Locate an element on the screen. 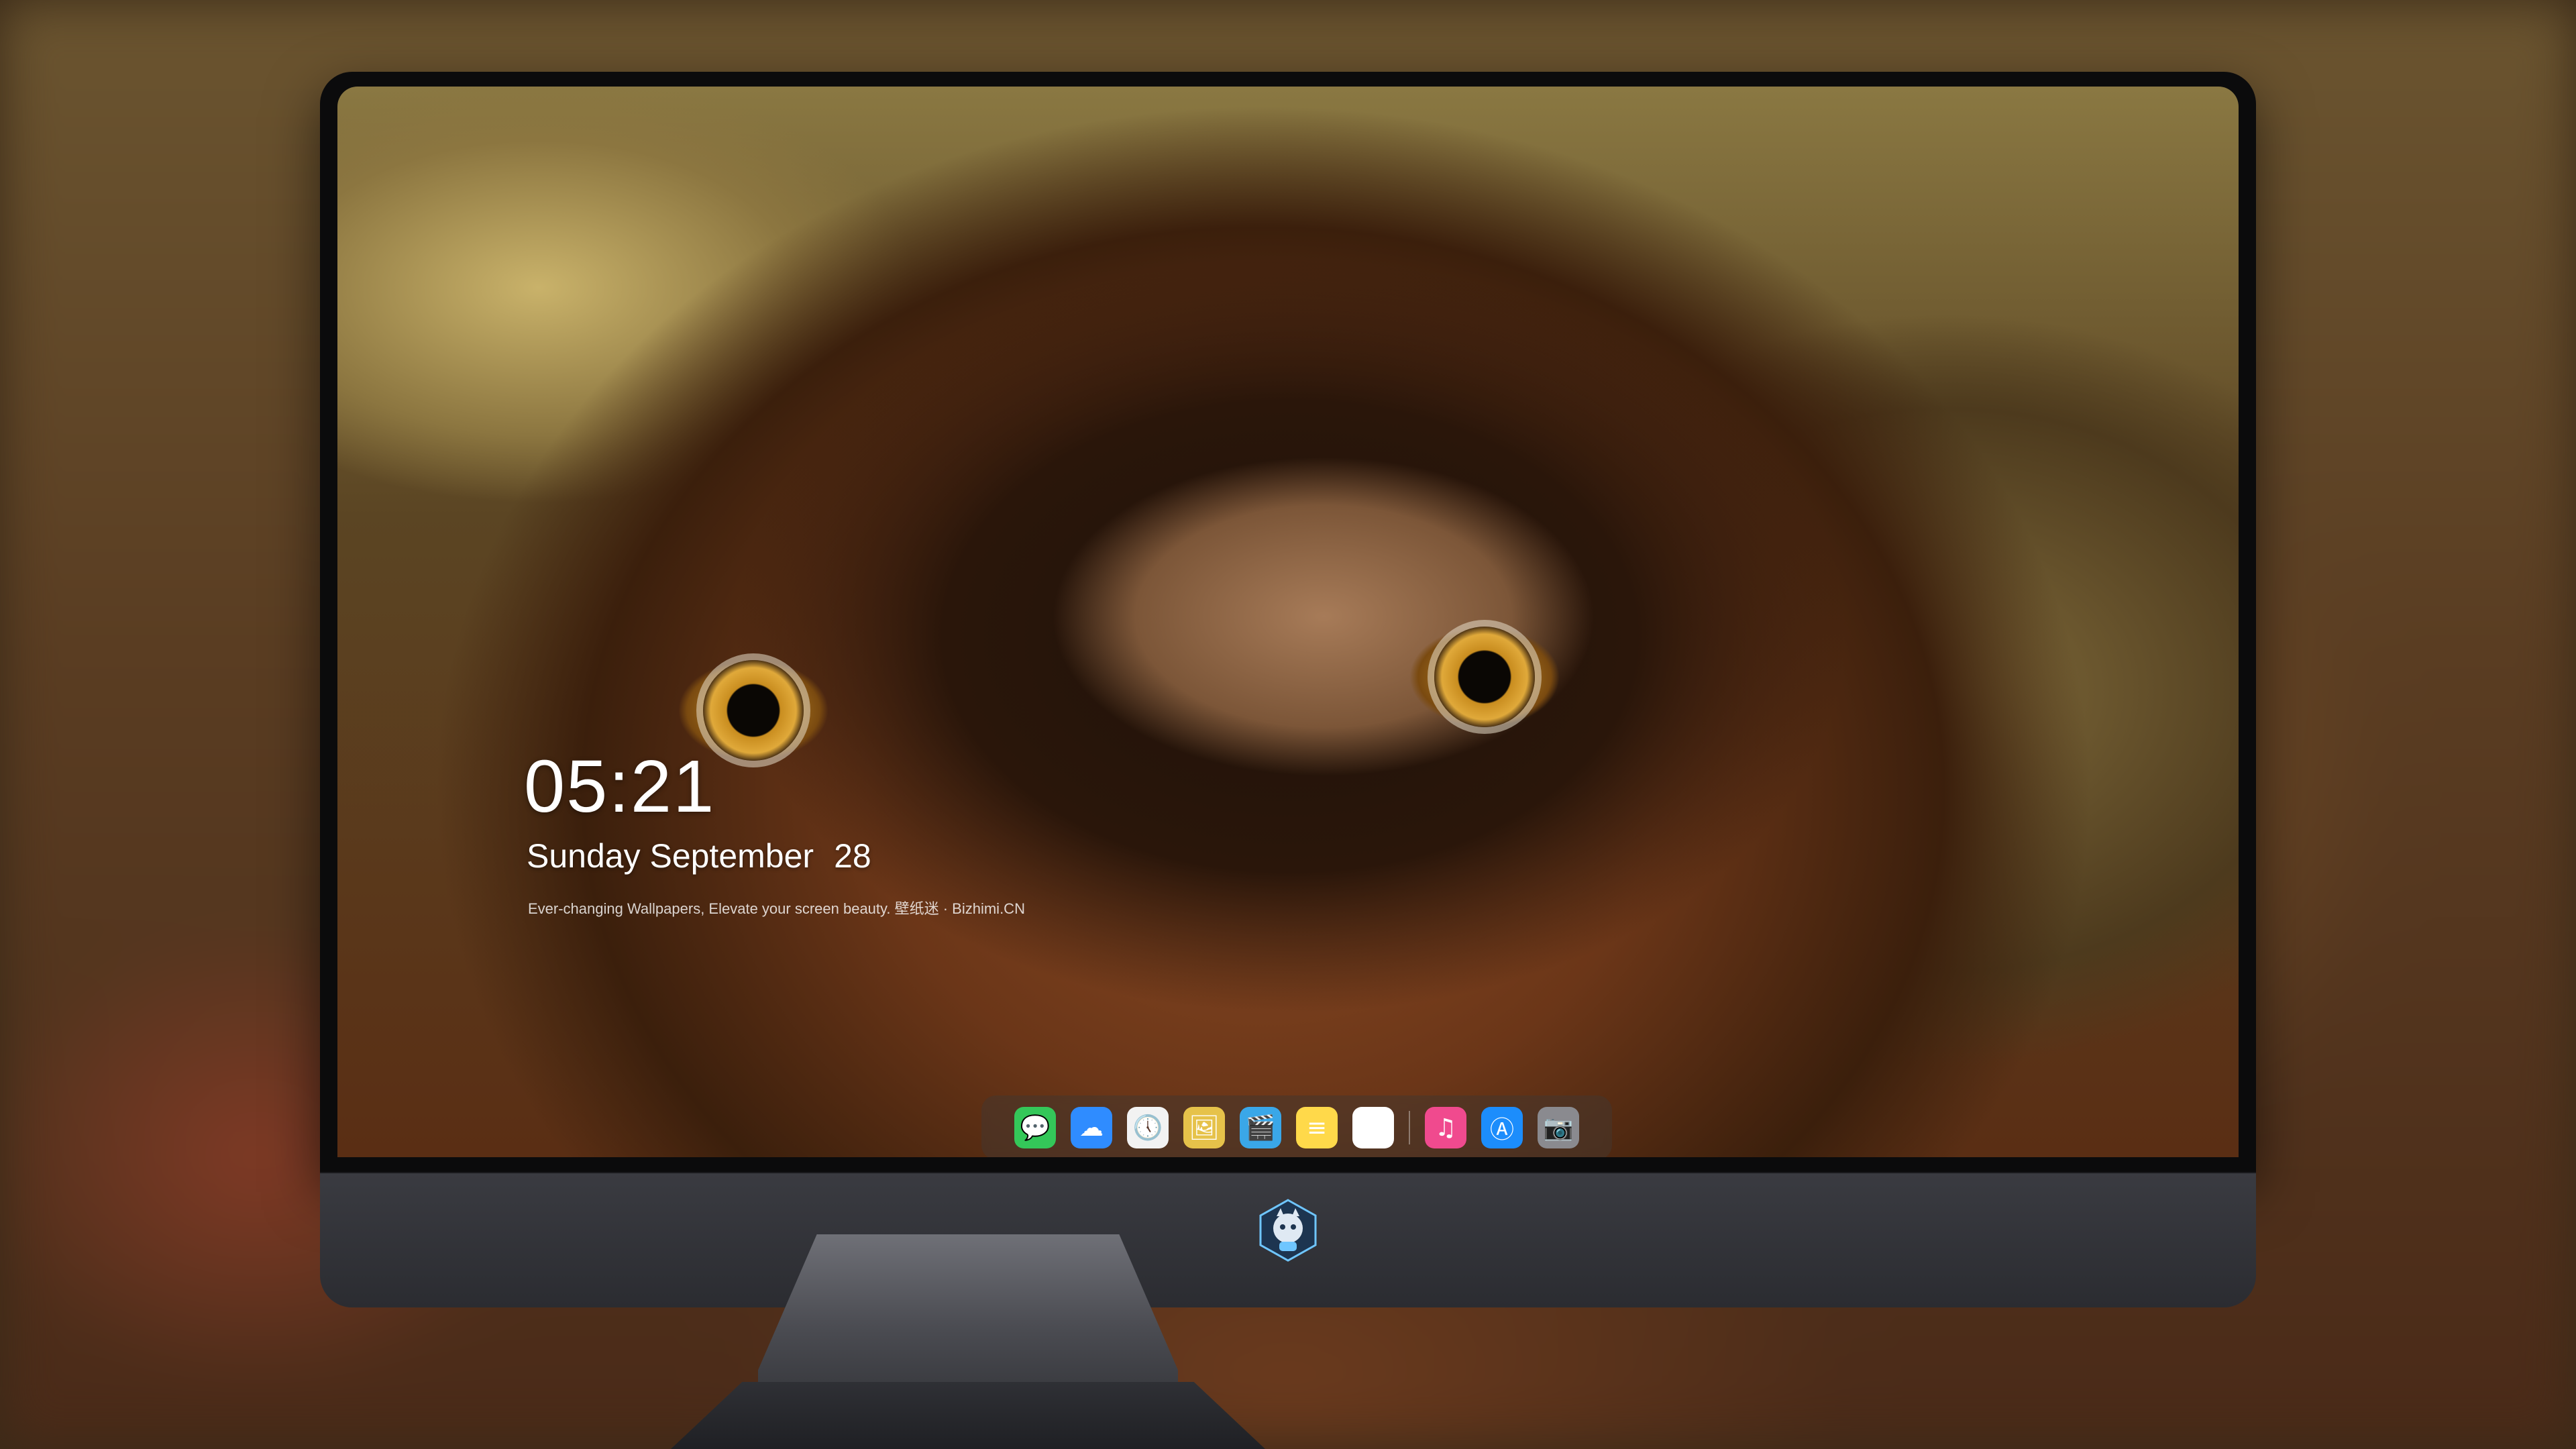  owl-left-eye is located at coordinates (753, 710).